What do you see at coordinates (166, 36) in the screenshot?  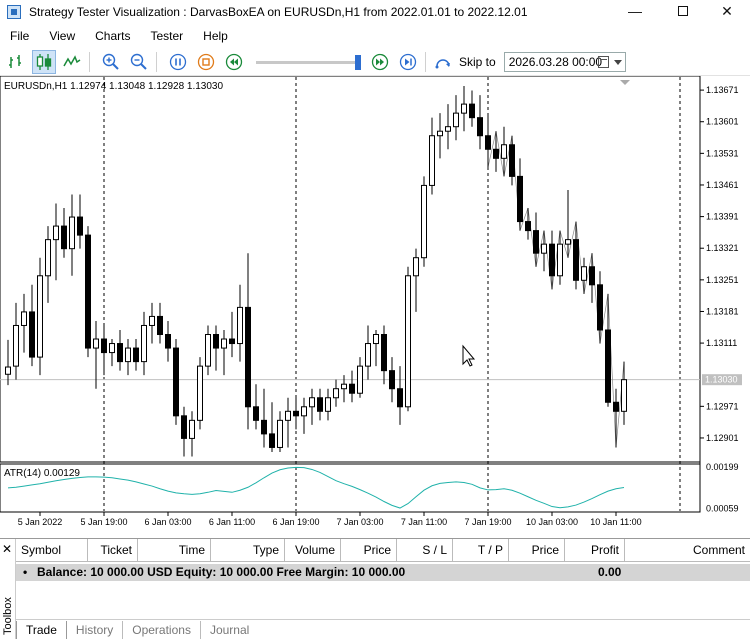 I see `menu-tester: Tester` at bounding box center [166, 36].